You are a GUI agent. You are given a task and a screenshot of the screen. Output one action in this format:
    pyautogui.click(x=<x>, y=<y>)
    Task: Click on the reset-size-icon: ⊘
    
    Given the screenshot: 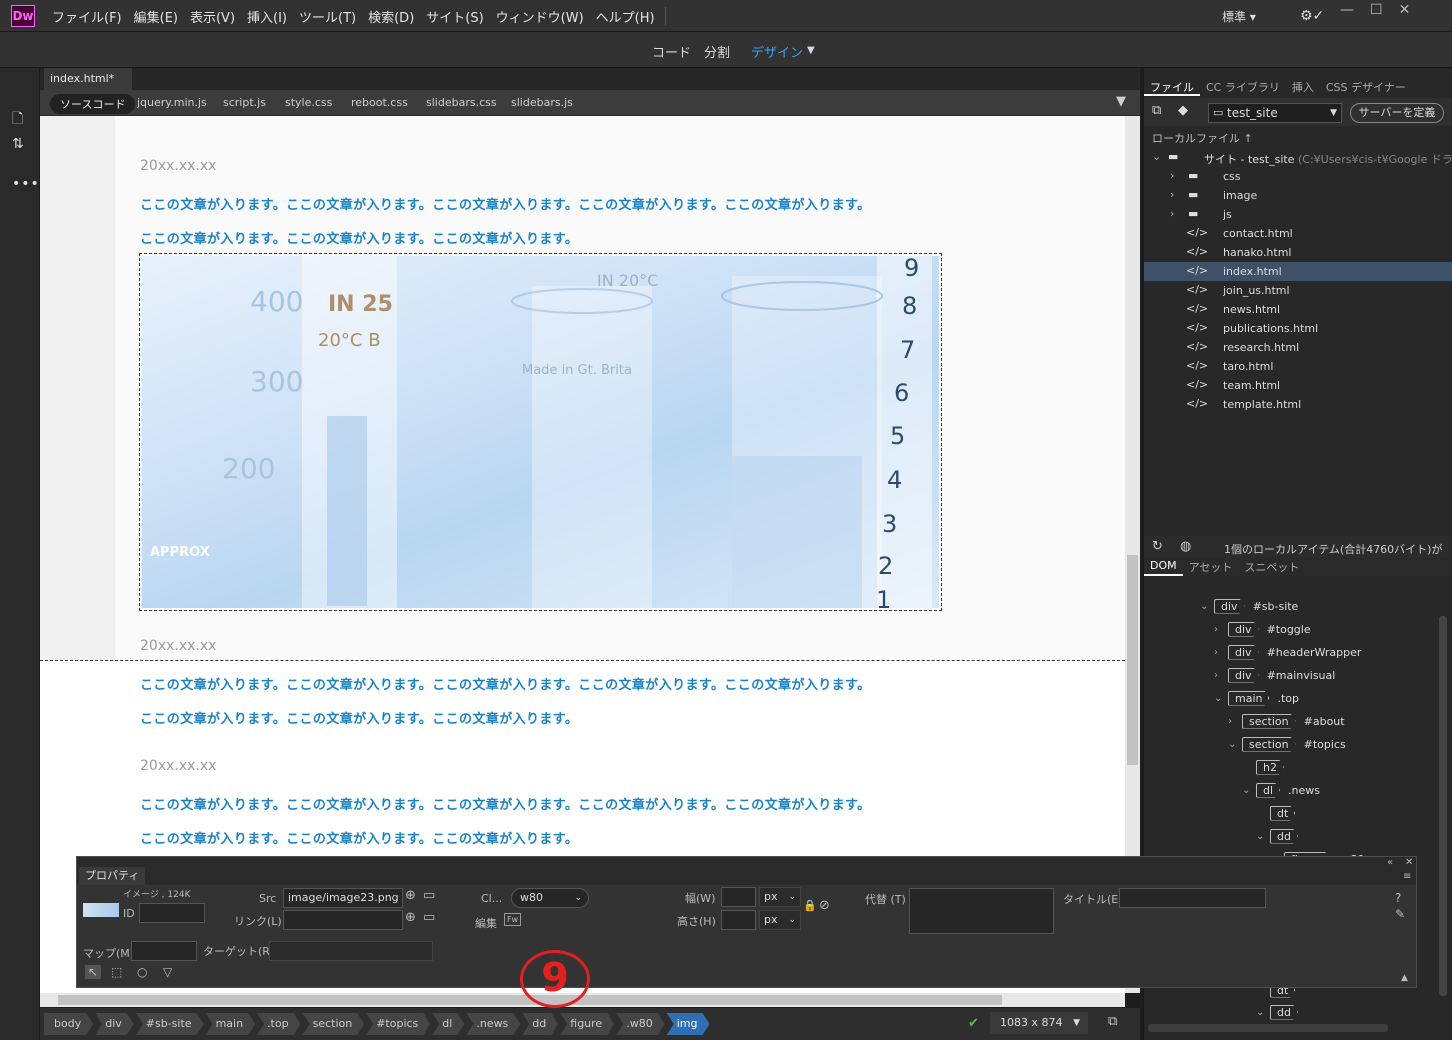 What is the action you would take?
    pyautogui.click(x=824, y=905)
    